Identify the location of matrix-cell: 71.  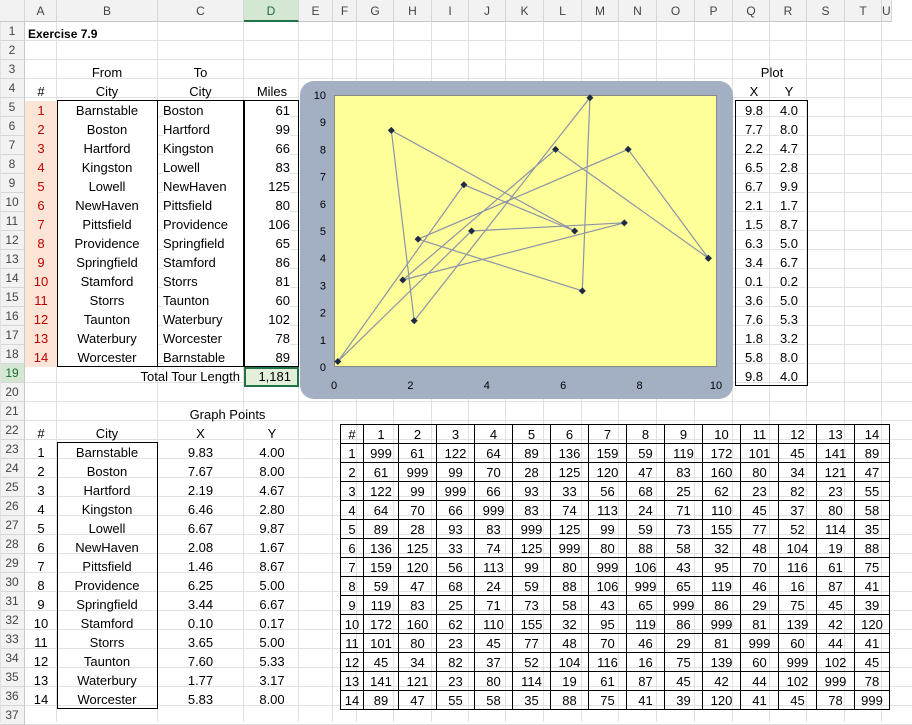
(683, 510).